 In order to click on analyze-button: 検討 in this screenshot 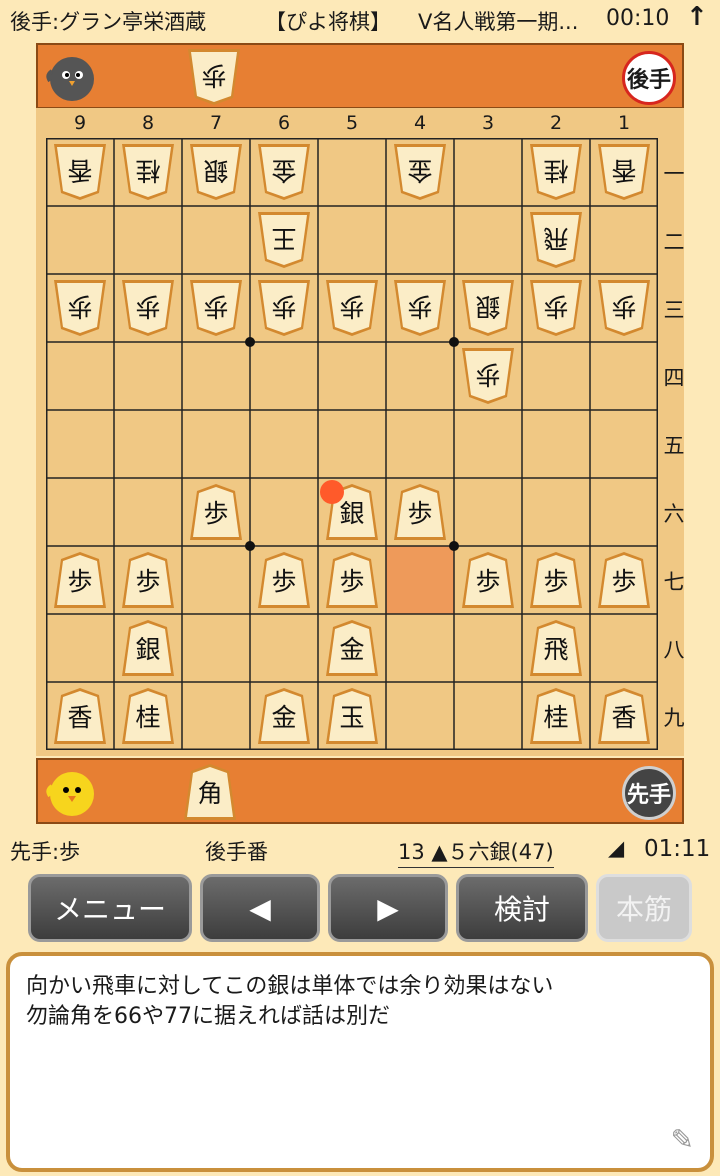, I will do `click(522, 908)`.